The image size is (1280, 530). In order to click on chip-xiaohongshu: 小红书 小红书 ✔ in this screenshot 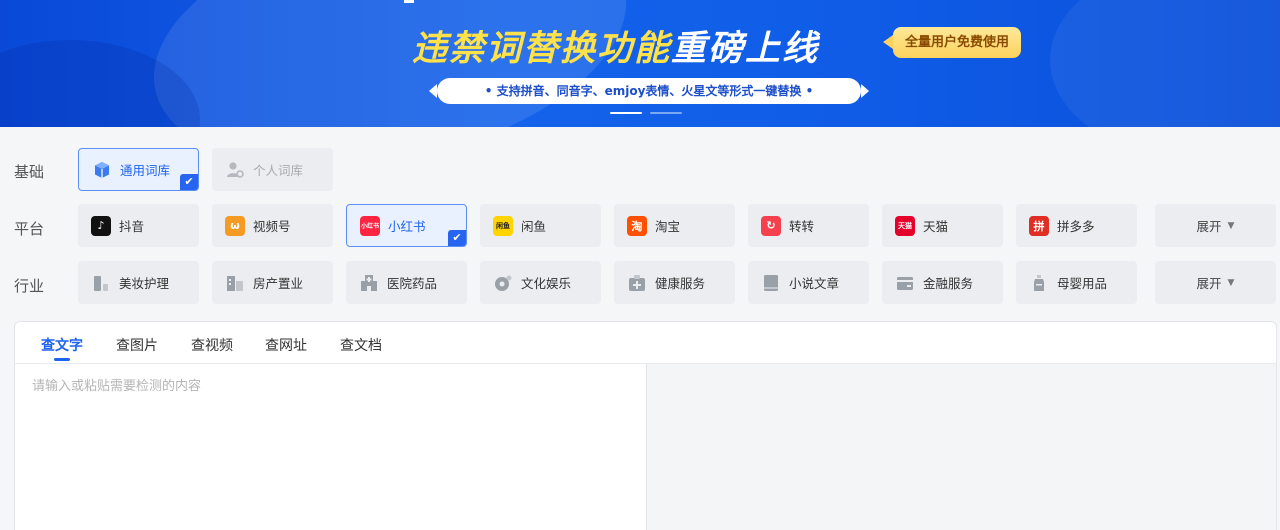, I will do `click(406, 225)`.